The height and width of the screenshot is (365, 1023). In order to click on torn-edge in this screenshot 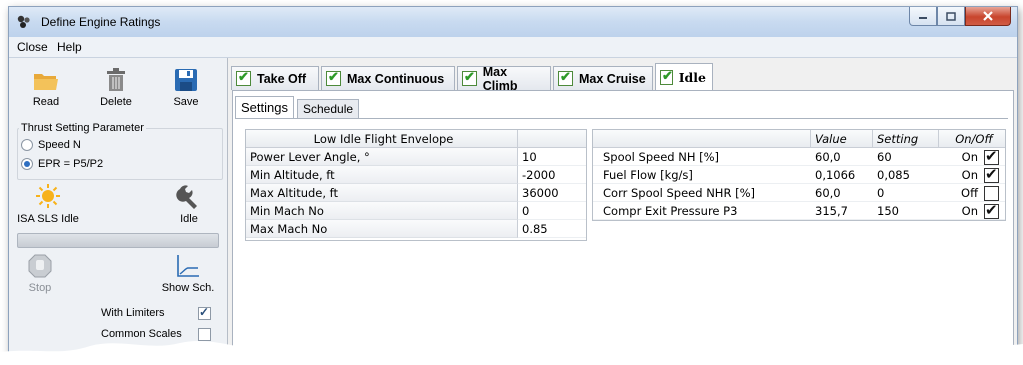, I will do `click(511, 353)`.